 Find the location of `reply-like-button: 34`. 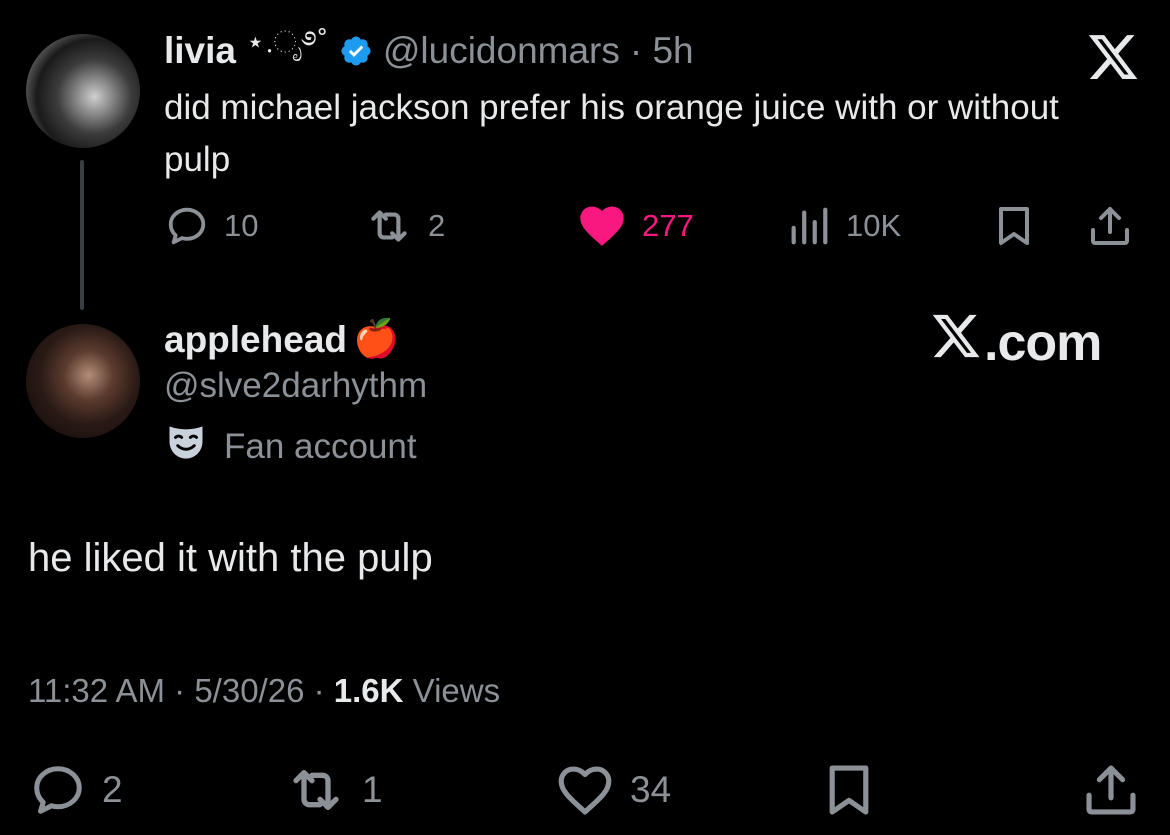

reply-like-button: 34 is located at coordinates (612, 790).